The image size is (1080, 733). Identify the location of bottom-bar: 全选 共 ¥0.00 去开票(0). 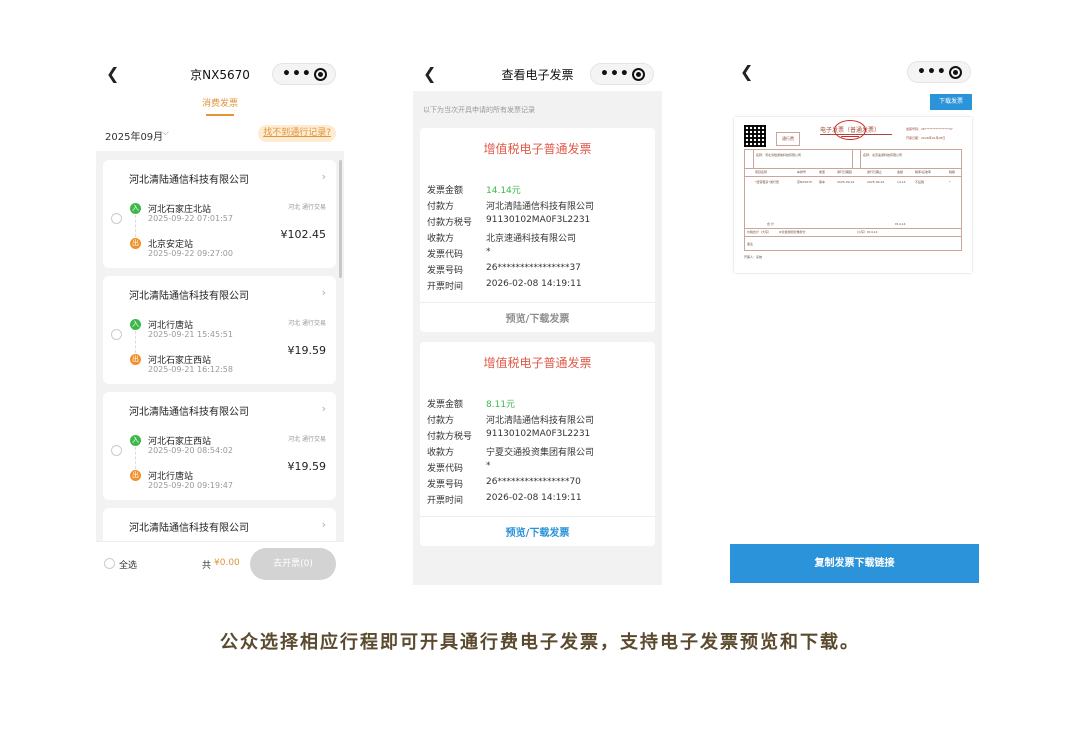
(220, 563).